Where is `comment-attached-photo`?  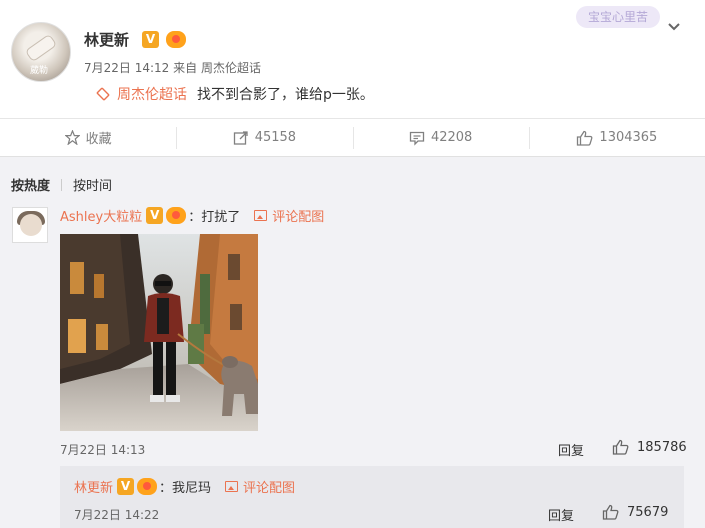
comment-attached-photo is located at coordinates (159, 332).